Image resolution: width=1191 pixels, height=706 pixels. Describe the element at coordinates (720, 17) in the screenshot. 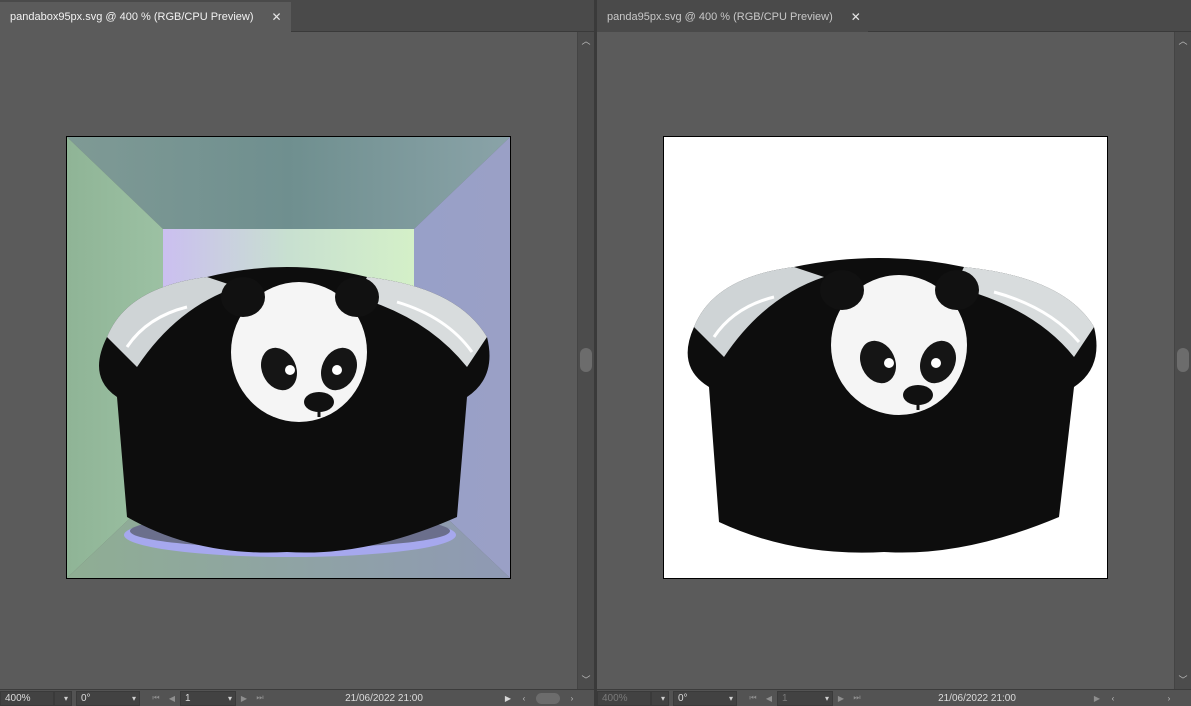

I see `tab-title: panda95px.svg @ 400 % (RGB/CPU Preview)` at that location.